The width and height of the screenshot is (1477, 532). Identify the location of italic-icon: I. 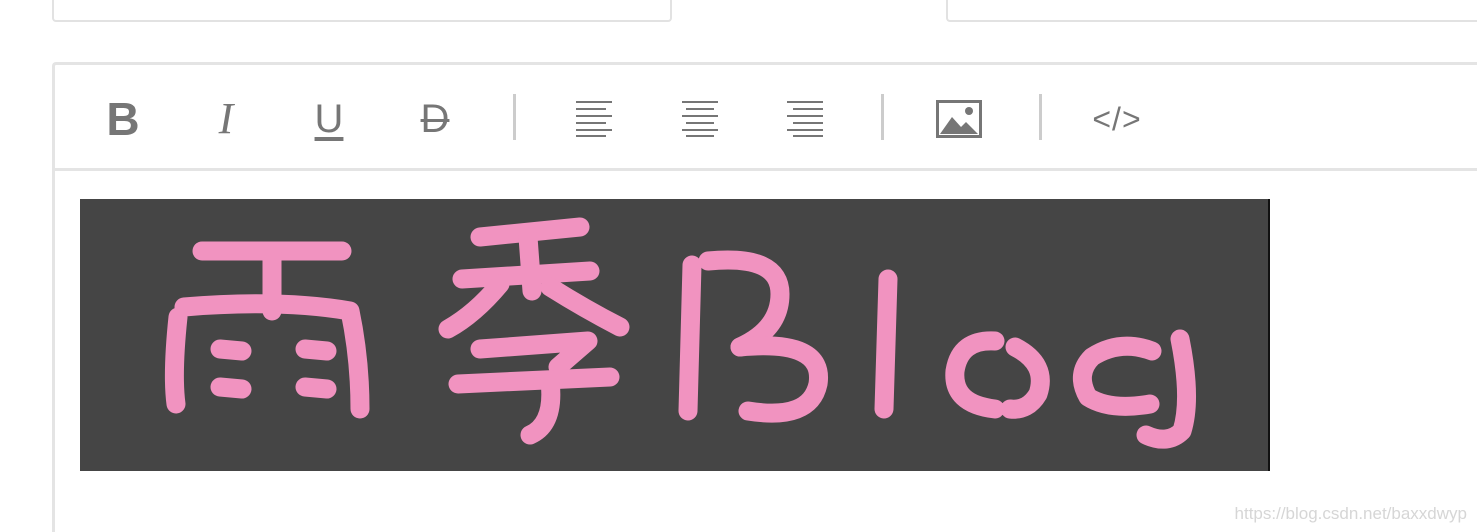
(226, 118).